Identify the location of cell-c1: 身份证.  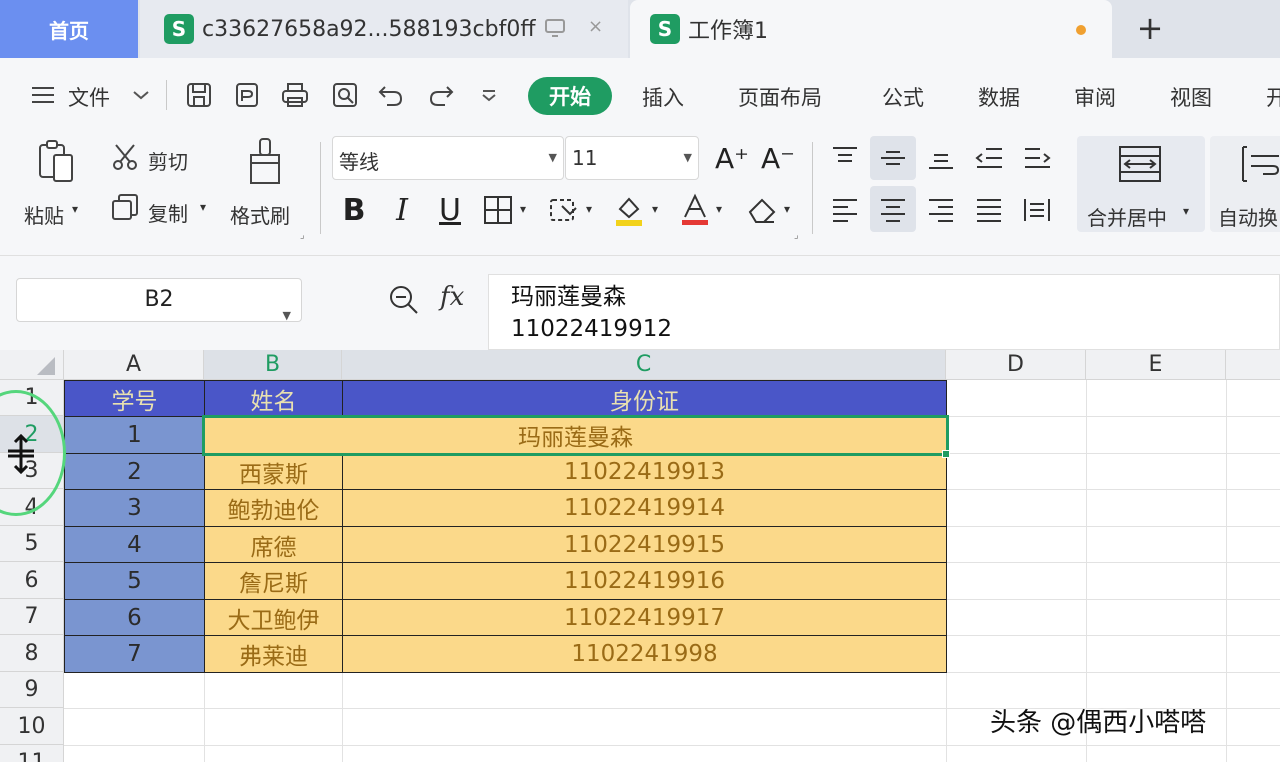
(644, 398).